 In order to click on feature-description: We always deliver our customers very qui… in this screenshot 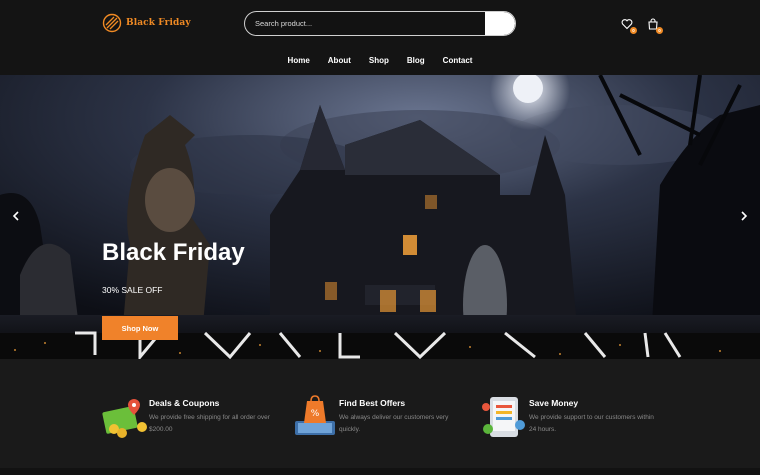, I will do `click(394, 423)`.